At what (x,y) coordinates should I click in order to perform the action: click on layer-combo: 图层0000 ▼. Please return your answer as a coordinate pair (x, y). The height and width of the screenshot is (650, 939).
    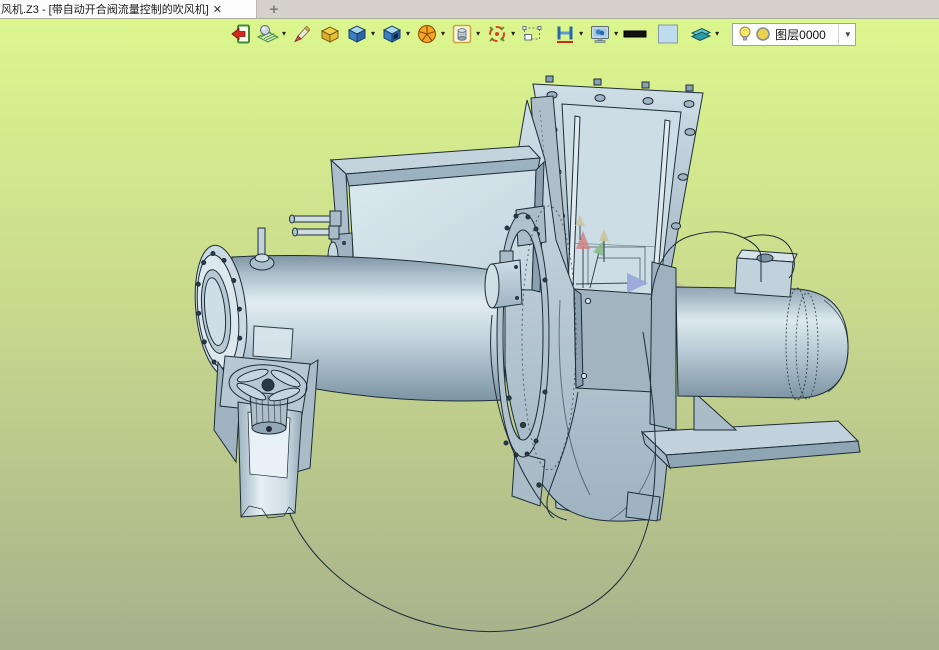
    Looking at the image, I should click on (794, 34).